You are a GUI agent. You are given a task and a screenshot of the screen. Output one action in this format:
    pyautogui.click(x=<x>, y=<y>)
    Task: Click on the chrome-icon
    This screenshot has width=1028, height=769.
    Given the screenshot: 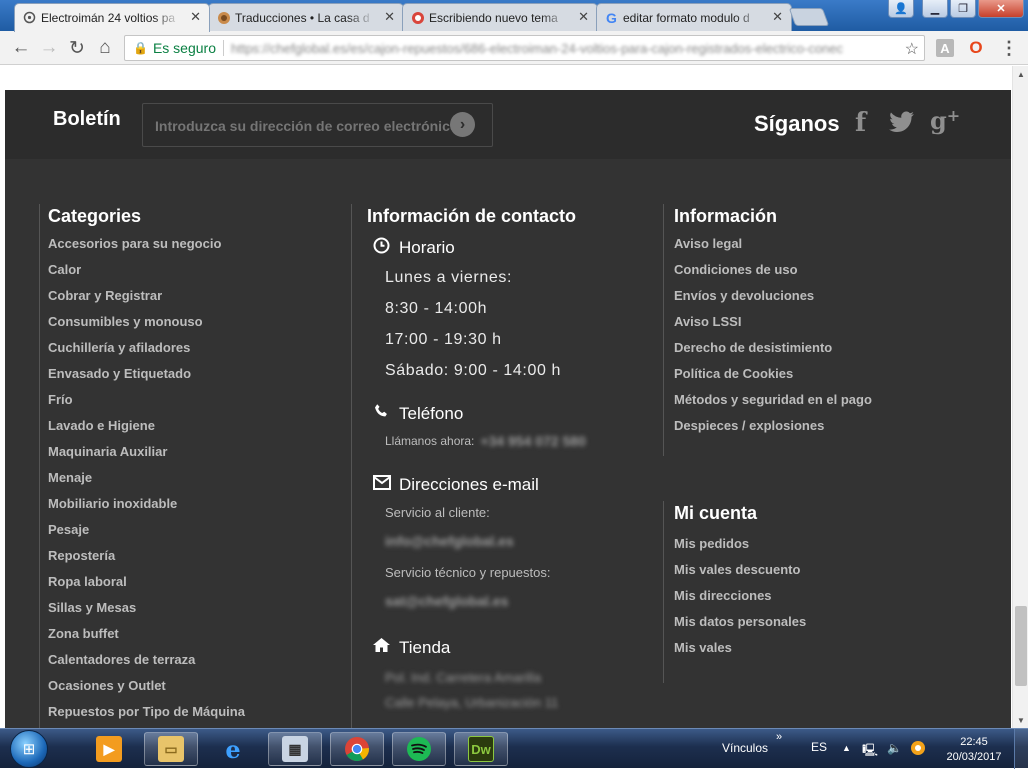 What is the action you would take?
    pyautogui.click(x=357, y=749)
    